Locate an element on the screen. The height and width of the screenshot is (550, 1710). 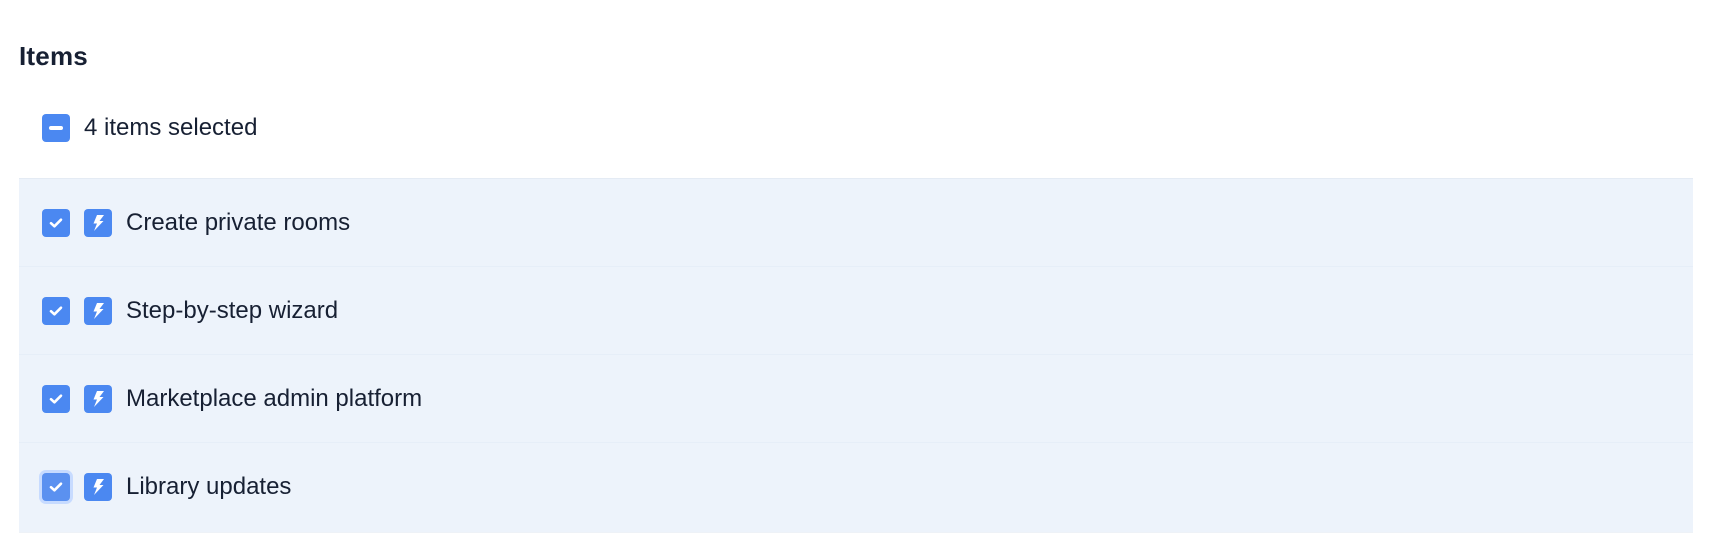
item-label: Library updates is located at coordinates (209, 486).